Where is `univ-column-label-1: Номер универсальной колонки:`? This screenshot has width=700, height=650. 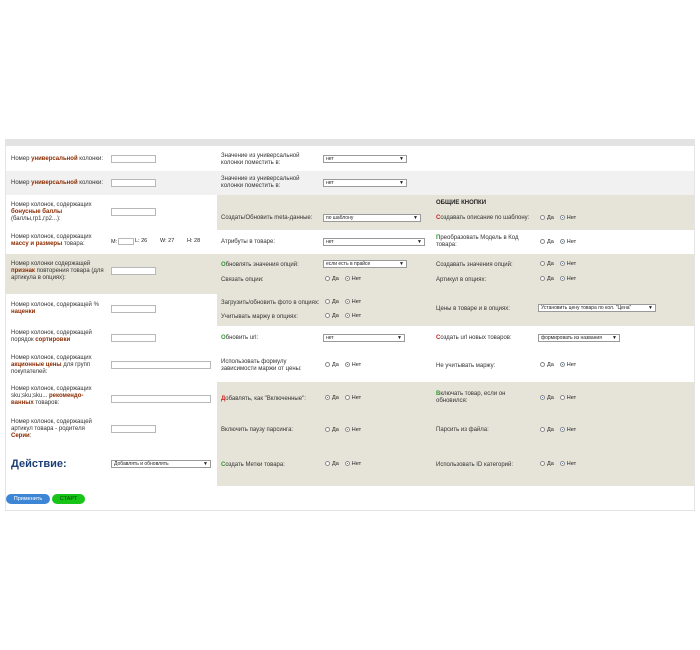 univ-column-label-1: Номер универсальной колонки: is located at coordinates (57, 159).